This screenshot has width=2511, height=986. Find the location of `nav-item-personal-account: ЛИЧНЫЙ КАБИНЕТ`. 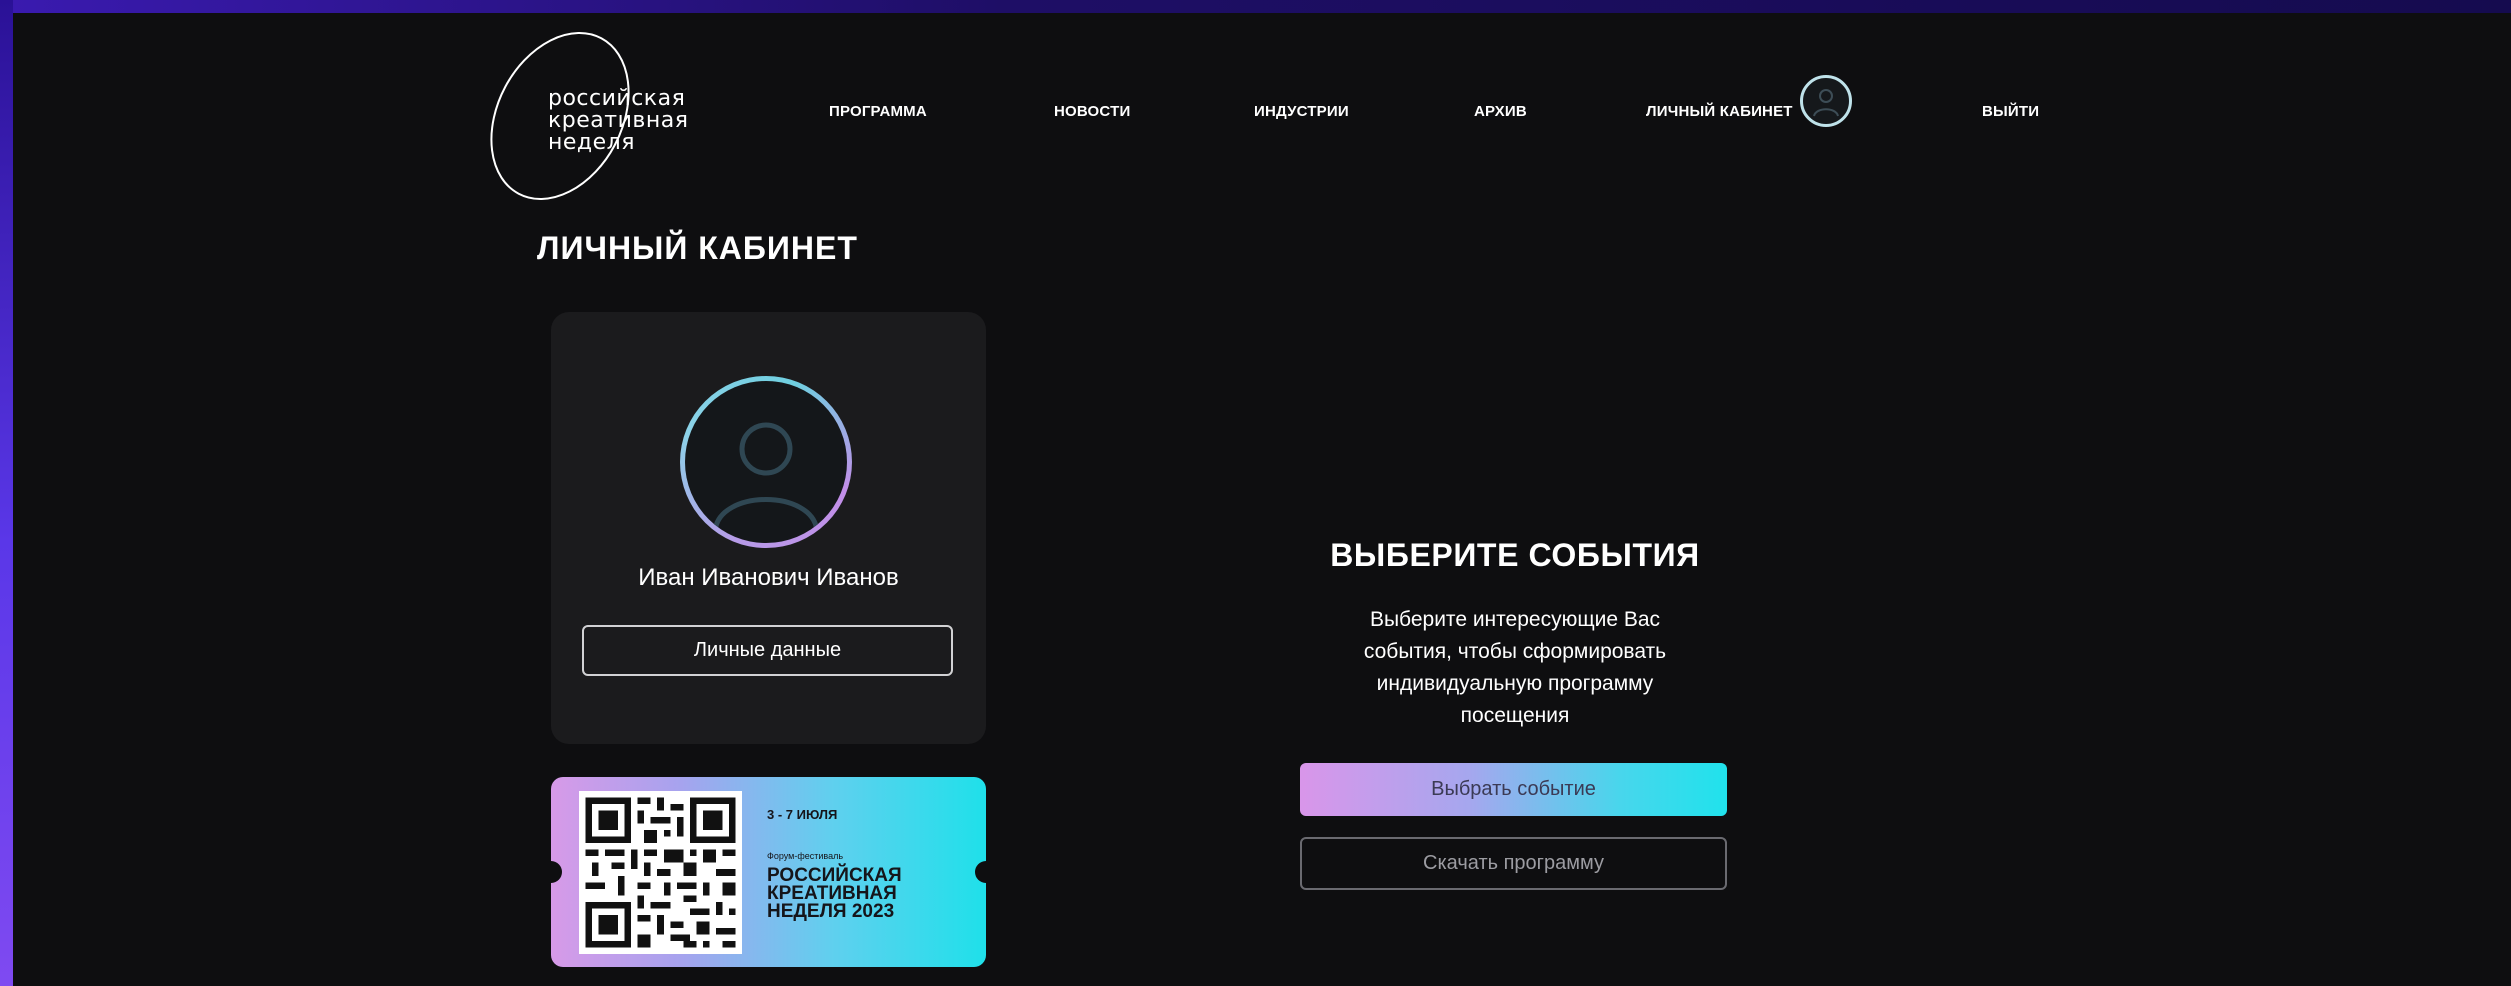

nav-item-personal-account: ЛИЧНЫЙ КАБИНЕТ is located at coordinates (1719, 111).